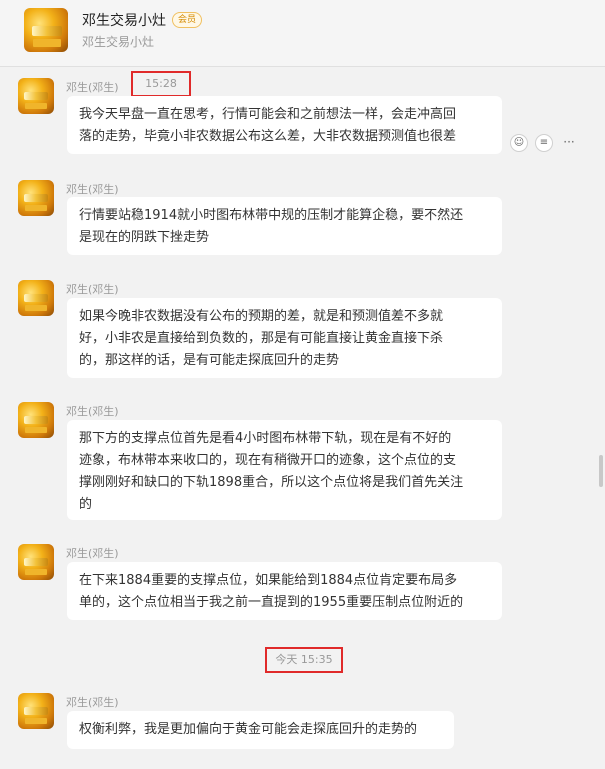 The image size is (605, 769). What do you see at coordinates (271, 602) in the screenshot?
I see `message-line: 单的，这个点位相当于我之前一直提到的1955重要压制点位附近的` at bounding box center [271, 602].